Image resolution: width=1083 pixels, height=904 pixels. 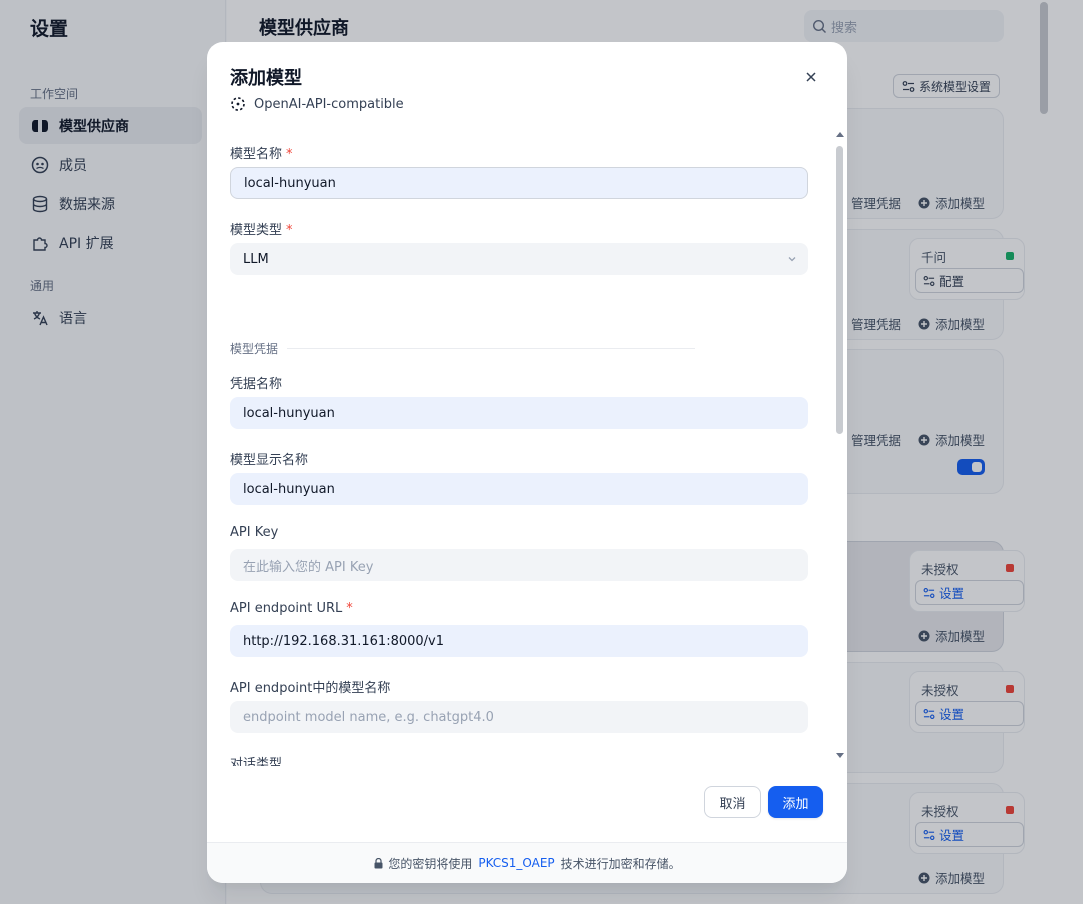 What do you see at coordinates (238, 104) in the screenshot?
I see `dotted-circle-icon` at bounding box center [238, 104].